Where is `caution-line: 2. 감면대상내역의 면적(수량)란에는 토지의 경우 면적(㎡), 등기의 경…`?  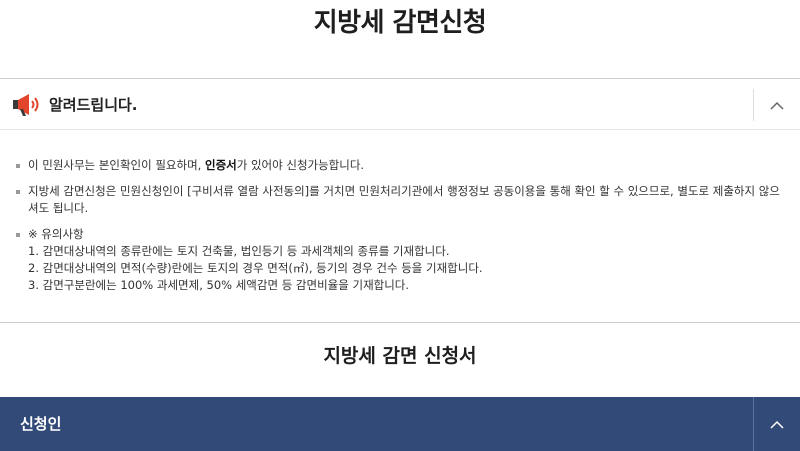
caution-line: 2. 감면대상내역의 면적(수량)란에는 토지의 경우 면적(㎡), 등기의 경… is located at coordinates (255, 268).